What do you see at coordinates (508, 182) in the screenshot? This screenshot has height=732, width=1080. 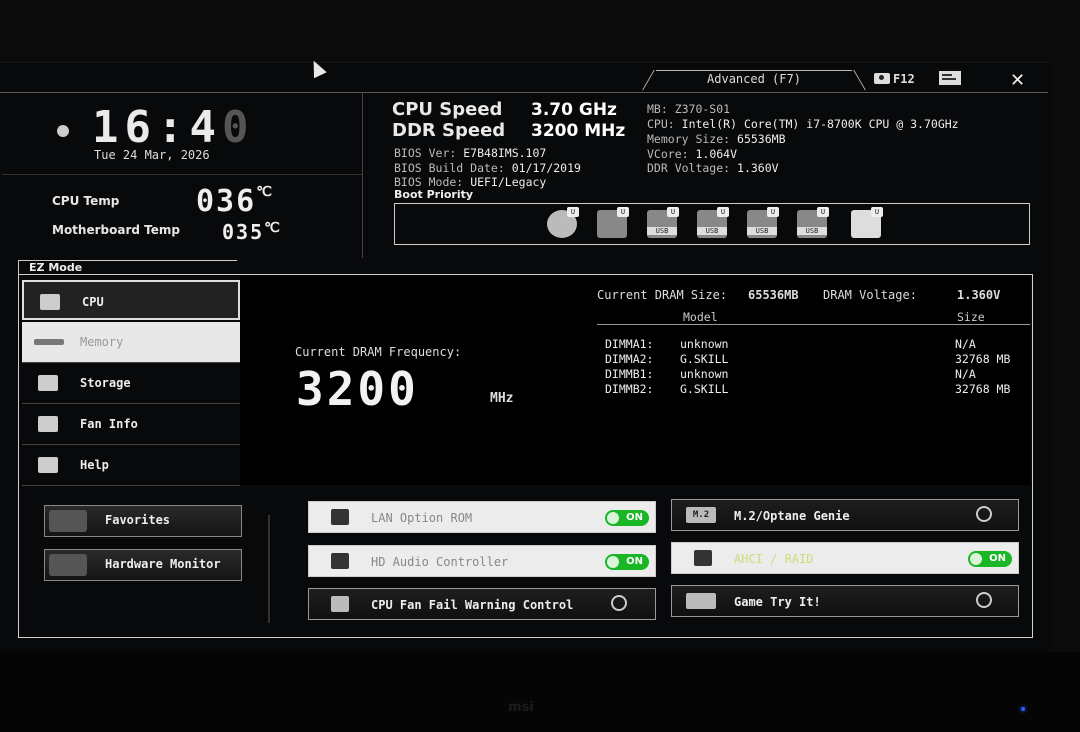 I see `bios-mode-value: UEFI/Legacy` at bounding box center [508, 182].